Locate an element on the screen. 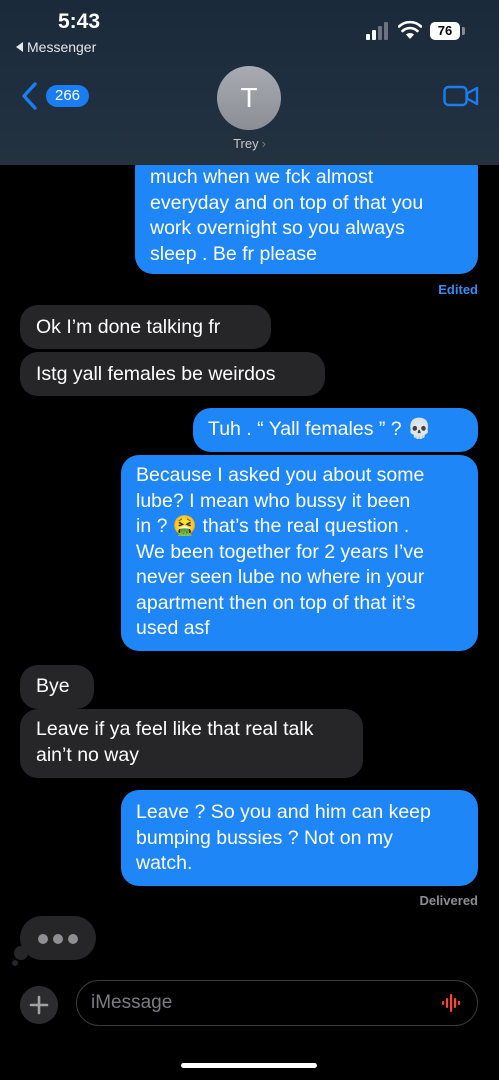 The width and height of the screenshot is (499, 1080). battery-tip is located at coordinates (463, 31).